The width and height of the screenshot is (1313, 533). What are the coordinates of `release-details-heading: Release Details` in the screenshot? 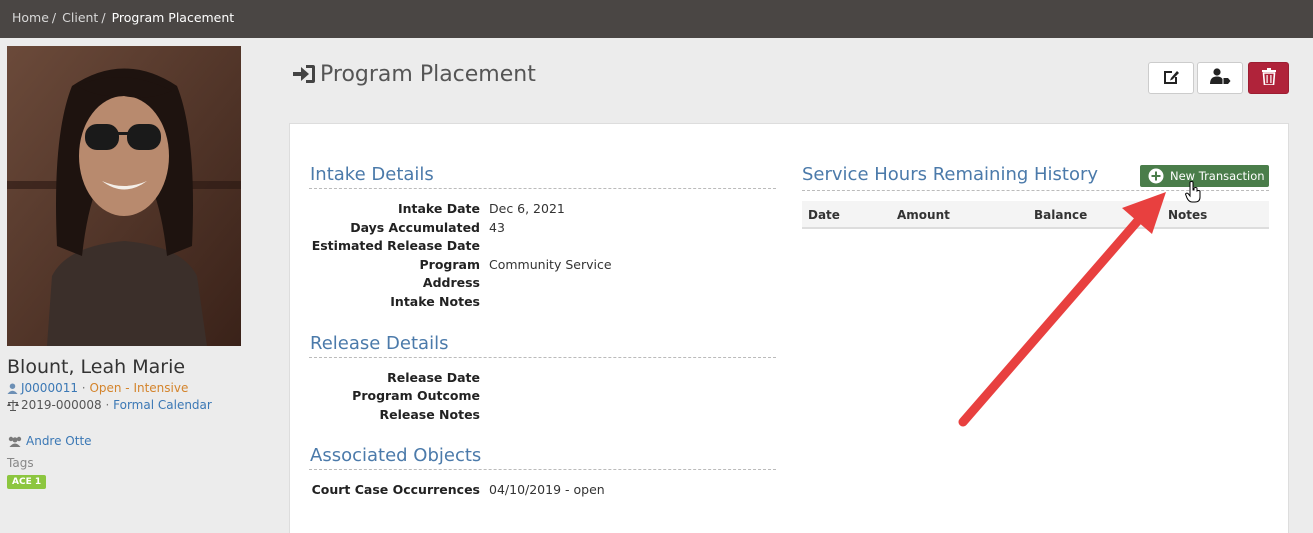 It's located at (379, 343).